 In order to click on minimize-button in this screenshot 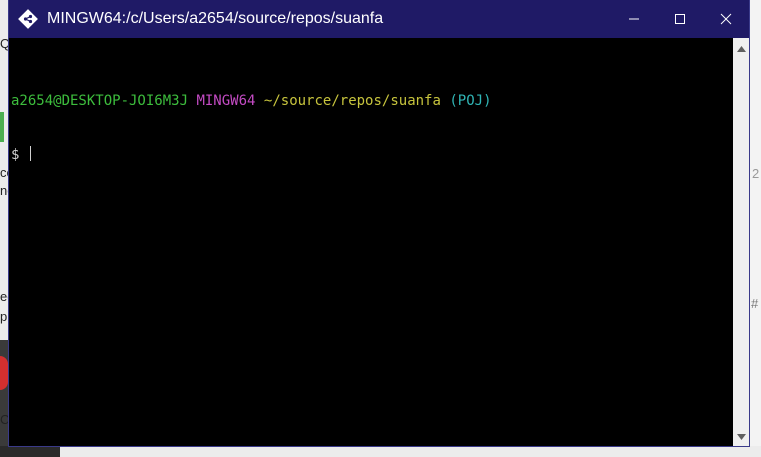, I will do `click(634, 19)`.